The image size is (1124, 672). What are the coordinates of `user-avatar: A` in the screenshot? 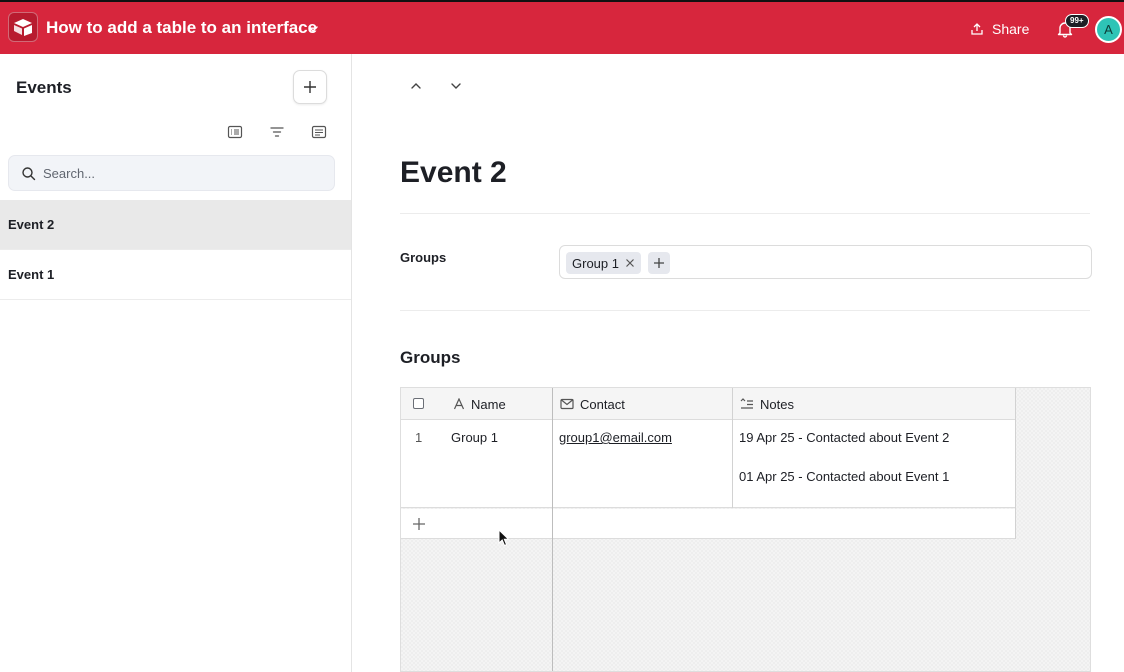 It's located at (1108, 29).